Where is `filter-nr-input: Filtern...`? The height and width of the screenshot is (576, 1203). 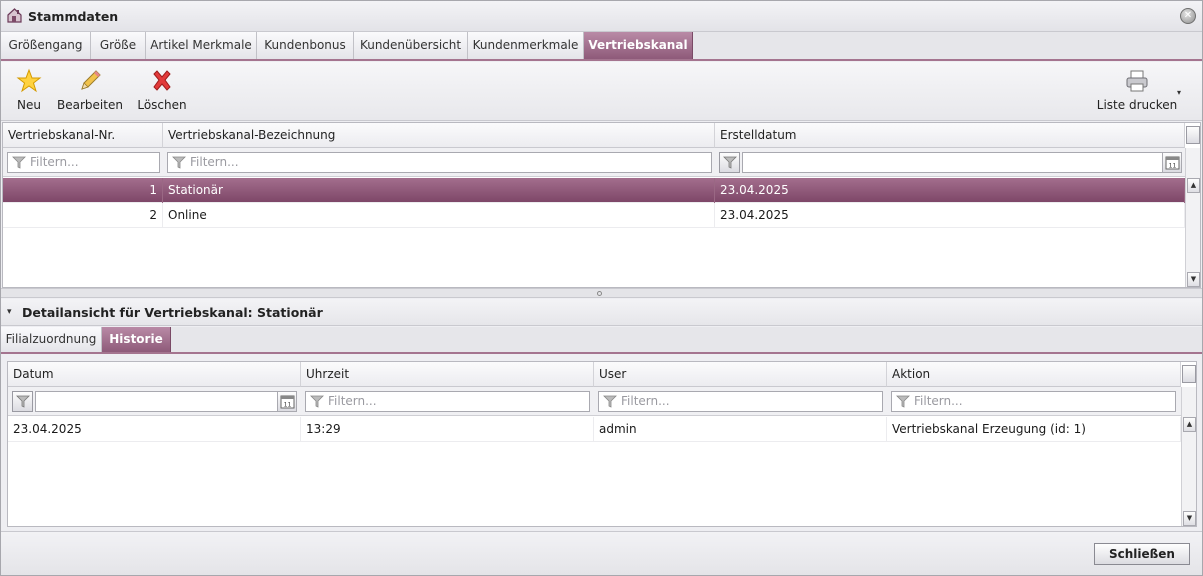
filter-nr-input: Filtern... is located at coordinates (83, 162).